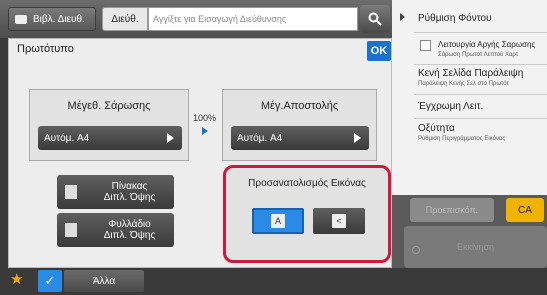 This screenshot has width=547, height=295. What do you see at coordinates (129, 197) in the screenshot?
I see `book-duplex-line2: Διπλ. Όψης` at bounding box center [129, 197].